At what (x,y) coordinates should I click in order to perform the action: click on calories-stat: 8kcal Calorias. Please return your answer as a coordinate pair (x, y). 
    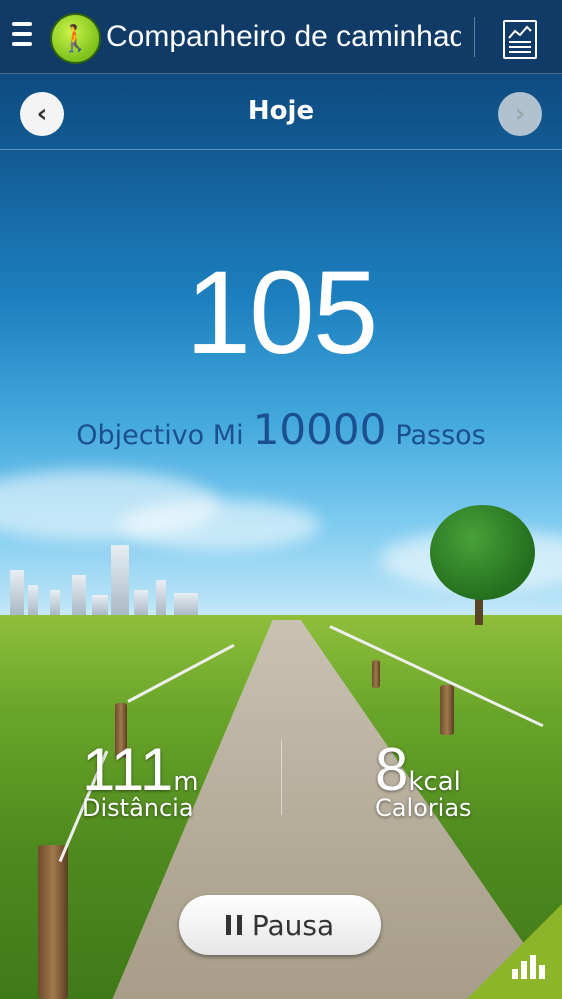
    Looking at the image, I should click on (423, 778).